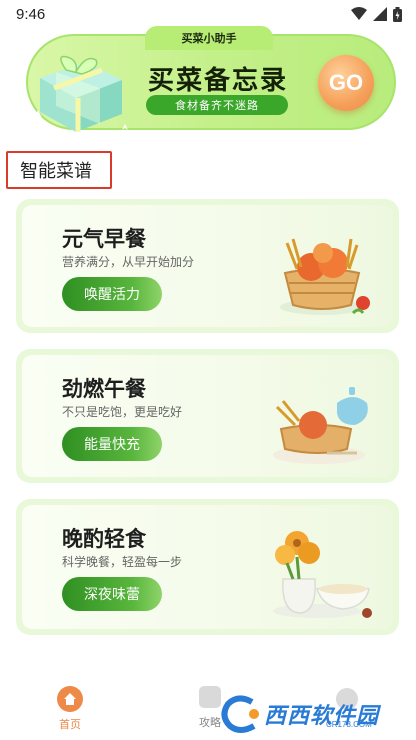 The height and width of the screenshot is (740, 416). I want to click on banner-subtitle: 食材备齐不迷路, so click(217, 105).